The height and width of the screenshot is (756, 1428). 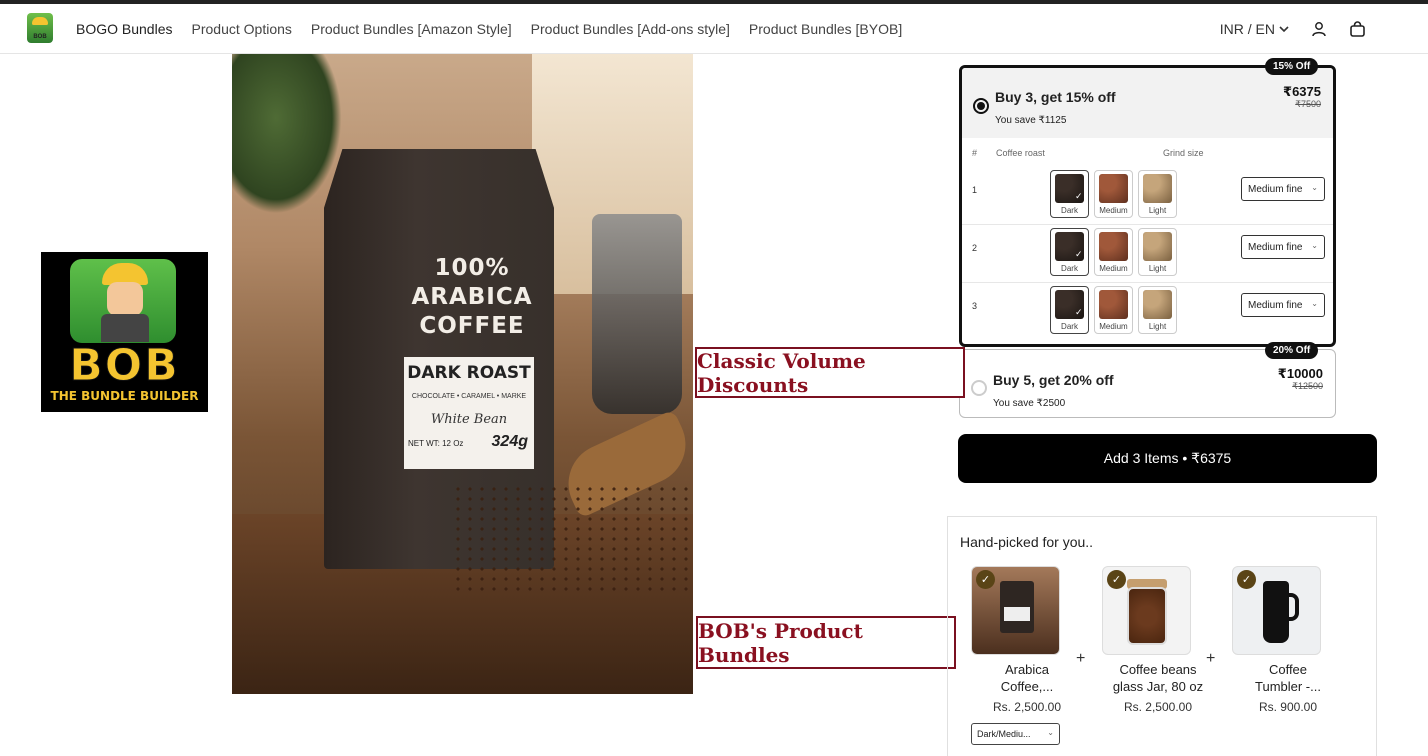 I want to click on offer-radio, so click(x=979, y=388).